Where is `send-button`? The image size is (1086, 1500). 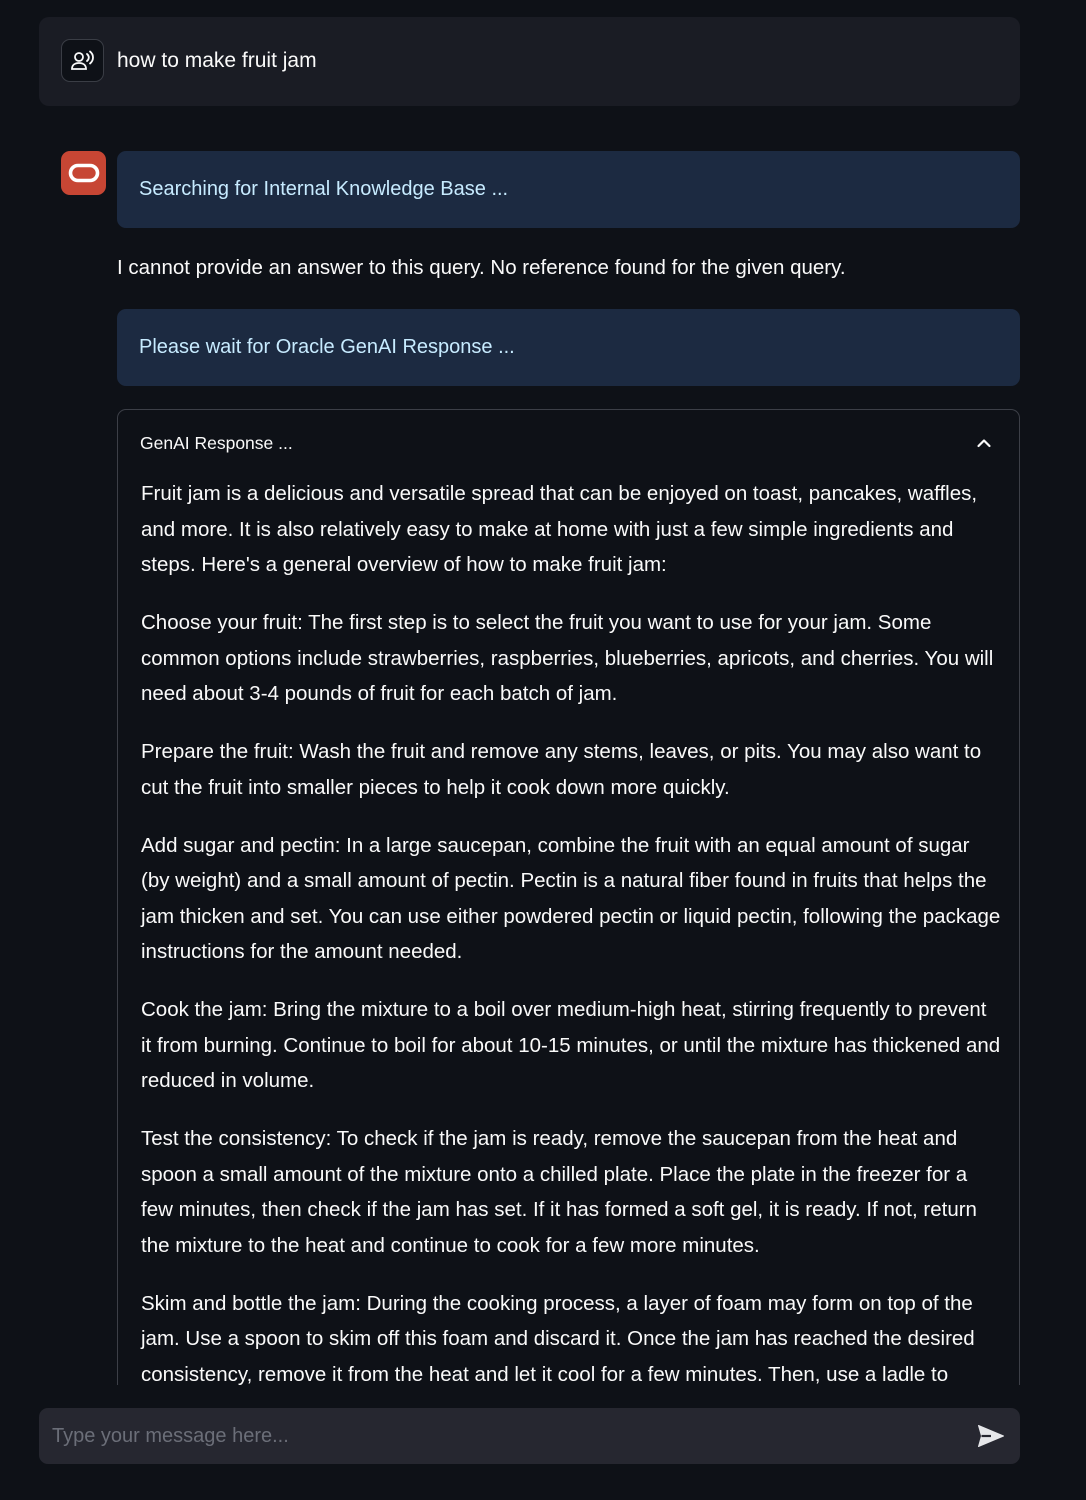 send-button is located at coordinates (991, 1436).